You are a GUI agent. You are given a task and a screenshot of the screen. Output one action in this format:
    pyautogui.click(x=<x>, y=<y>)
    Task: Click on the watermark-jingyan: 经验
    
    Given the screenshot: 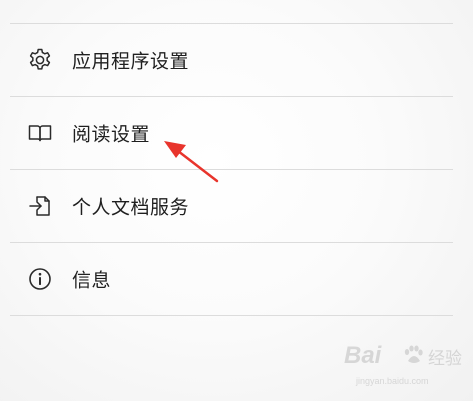 What is the action you would take?
    pyautogui.click(x=445, y=359)
    